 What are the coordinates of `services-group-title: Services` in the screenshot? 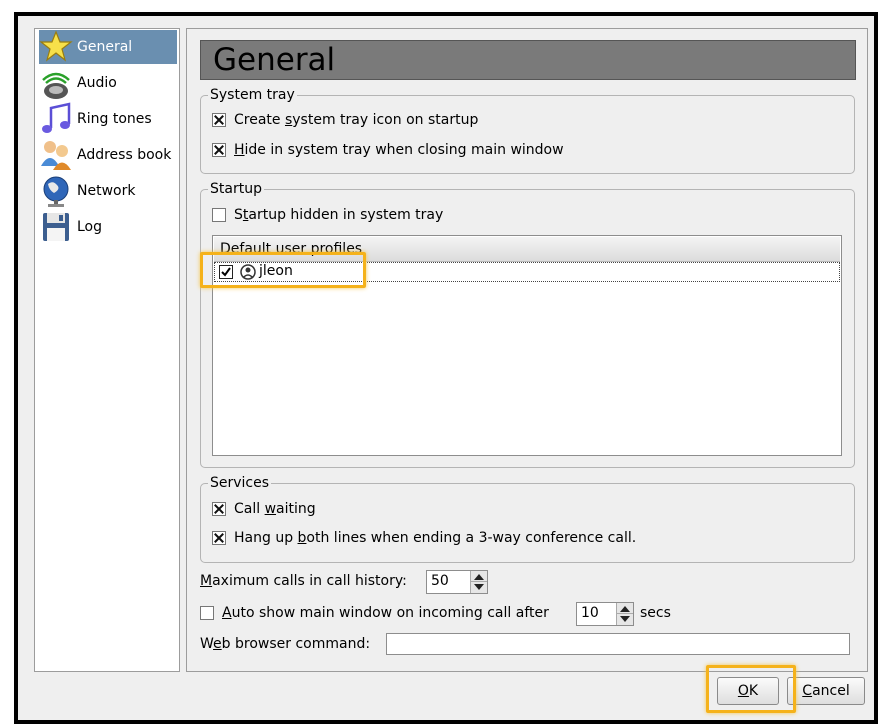 It's located at (240, 483).